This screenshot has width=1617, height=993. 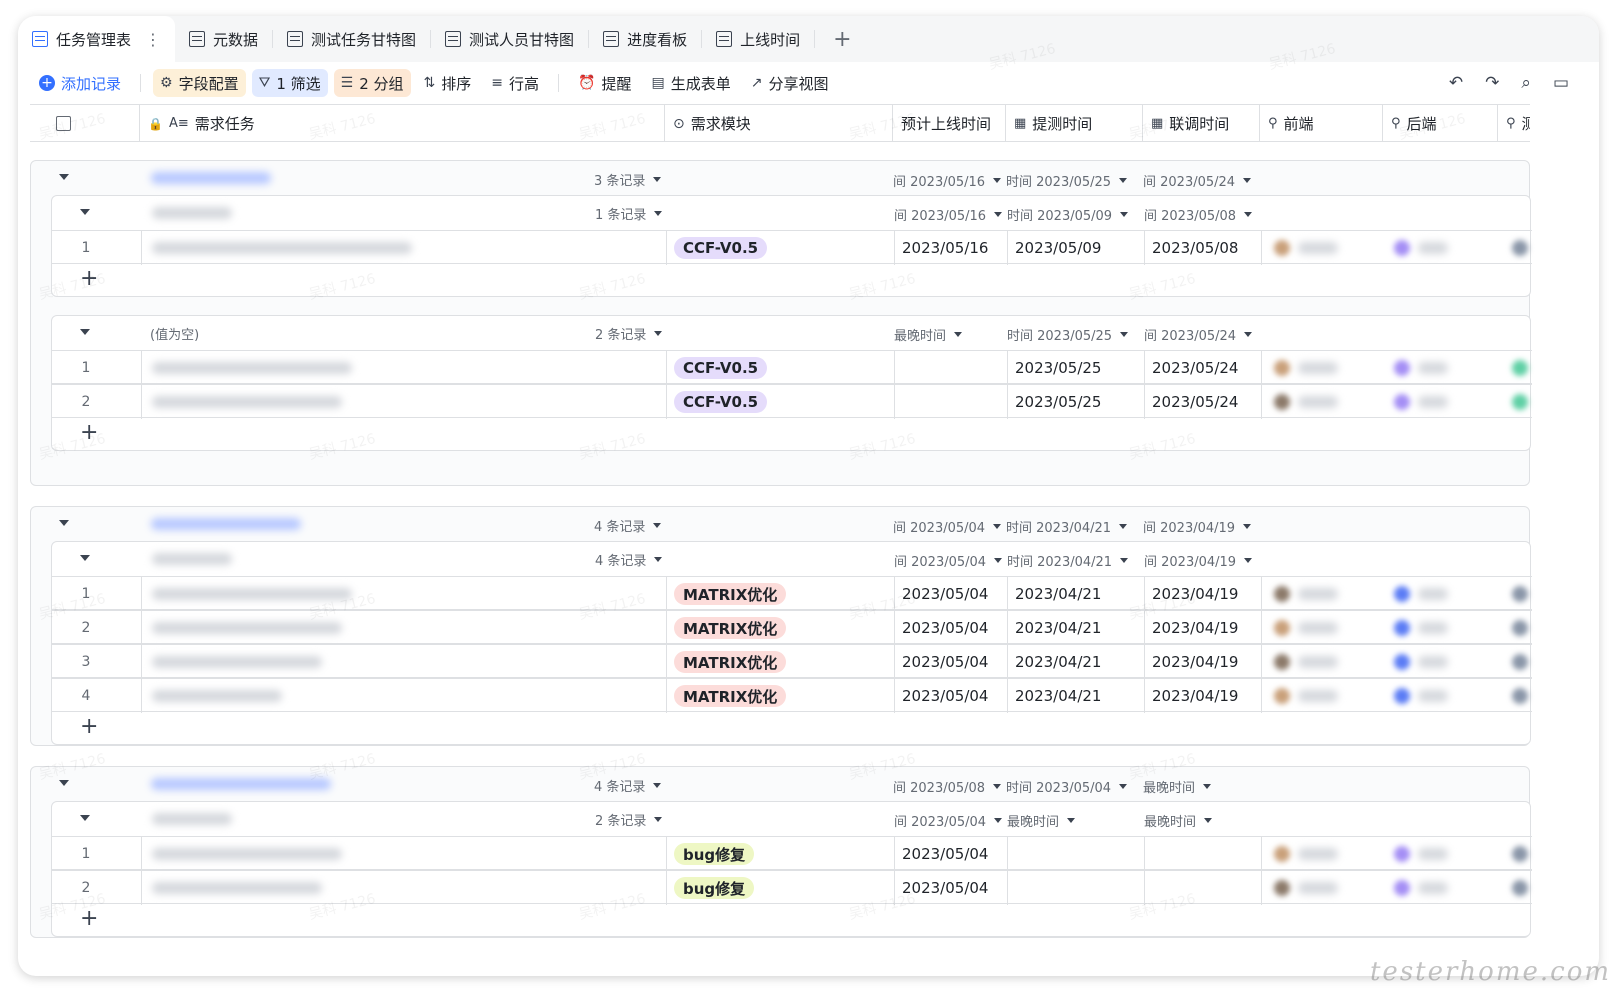 I want to click on subgroup-submit-summary: 时间 2023/05/09, so click(x=1068, y=214).